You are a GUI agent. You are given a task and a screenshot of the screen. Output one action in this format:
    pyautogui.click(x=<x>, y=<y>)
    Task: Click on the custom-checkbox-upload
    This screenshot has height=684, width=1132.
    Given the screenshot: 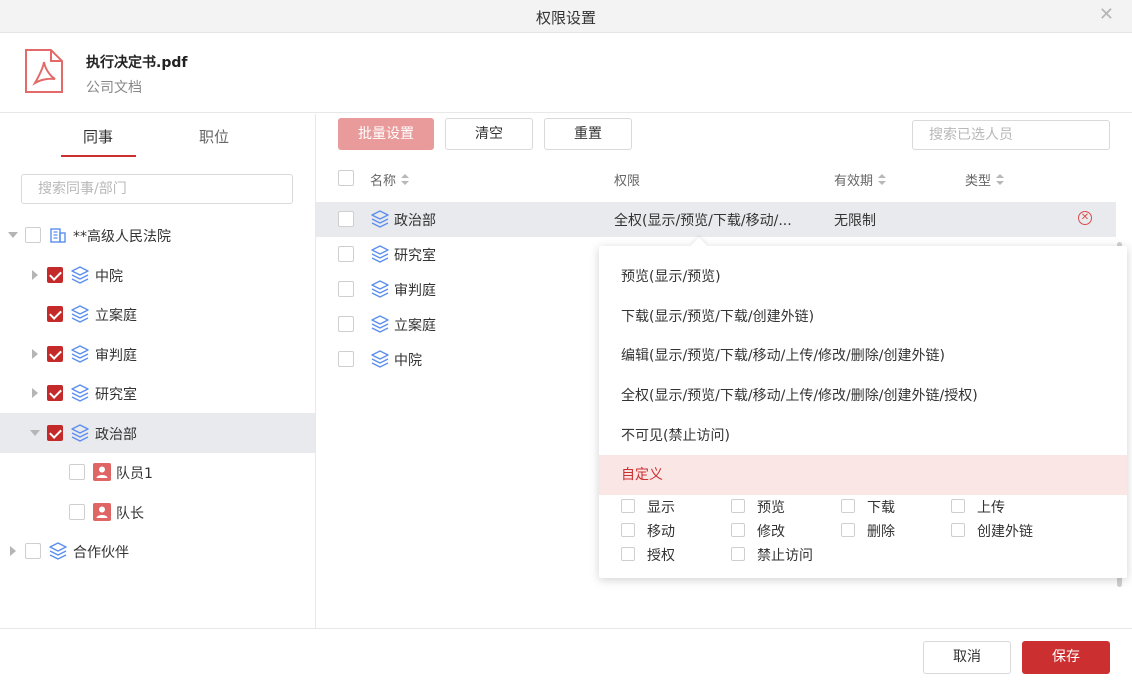 What is the action you would take?
    pyautogui.click(x=958, y=506)
    